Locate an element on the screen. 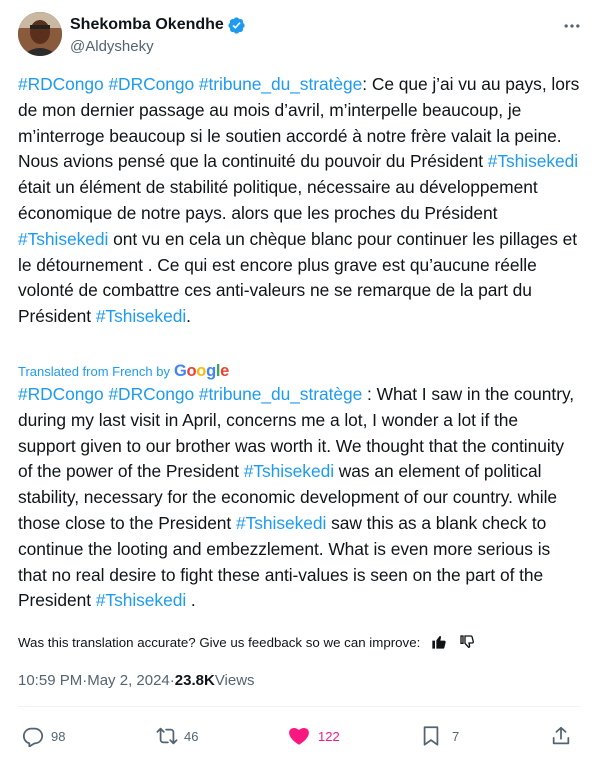  verified-badge-icon is located at coordinates (236, 25).